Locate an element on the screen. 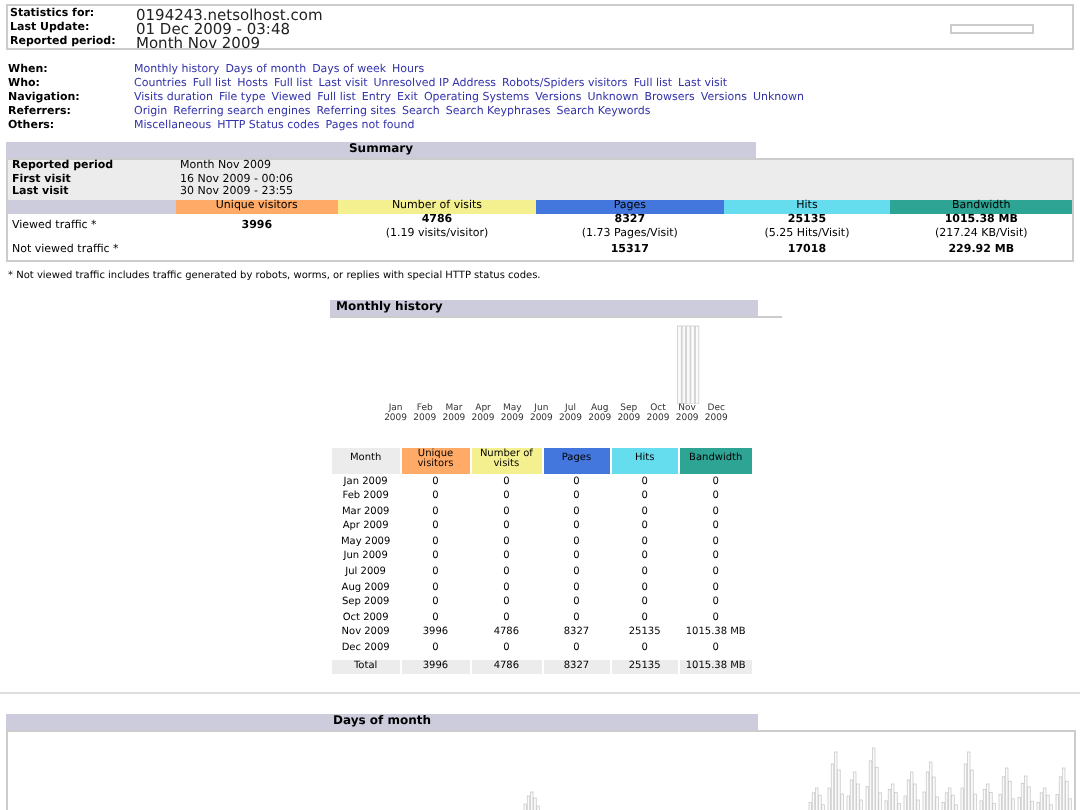 Image resolution: width=1080 pixels, height=810 pixels. bar-chart-drawing is located at coordinates (687, 363).